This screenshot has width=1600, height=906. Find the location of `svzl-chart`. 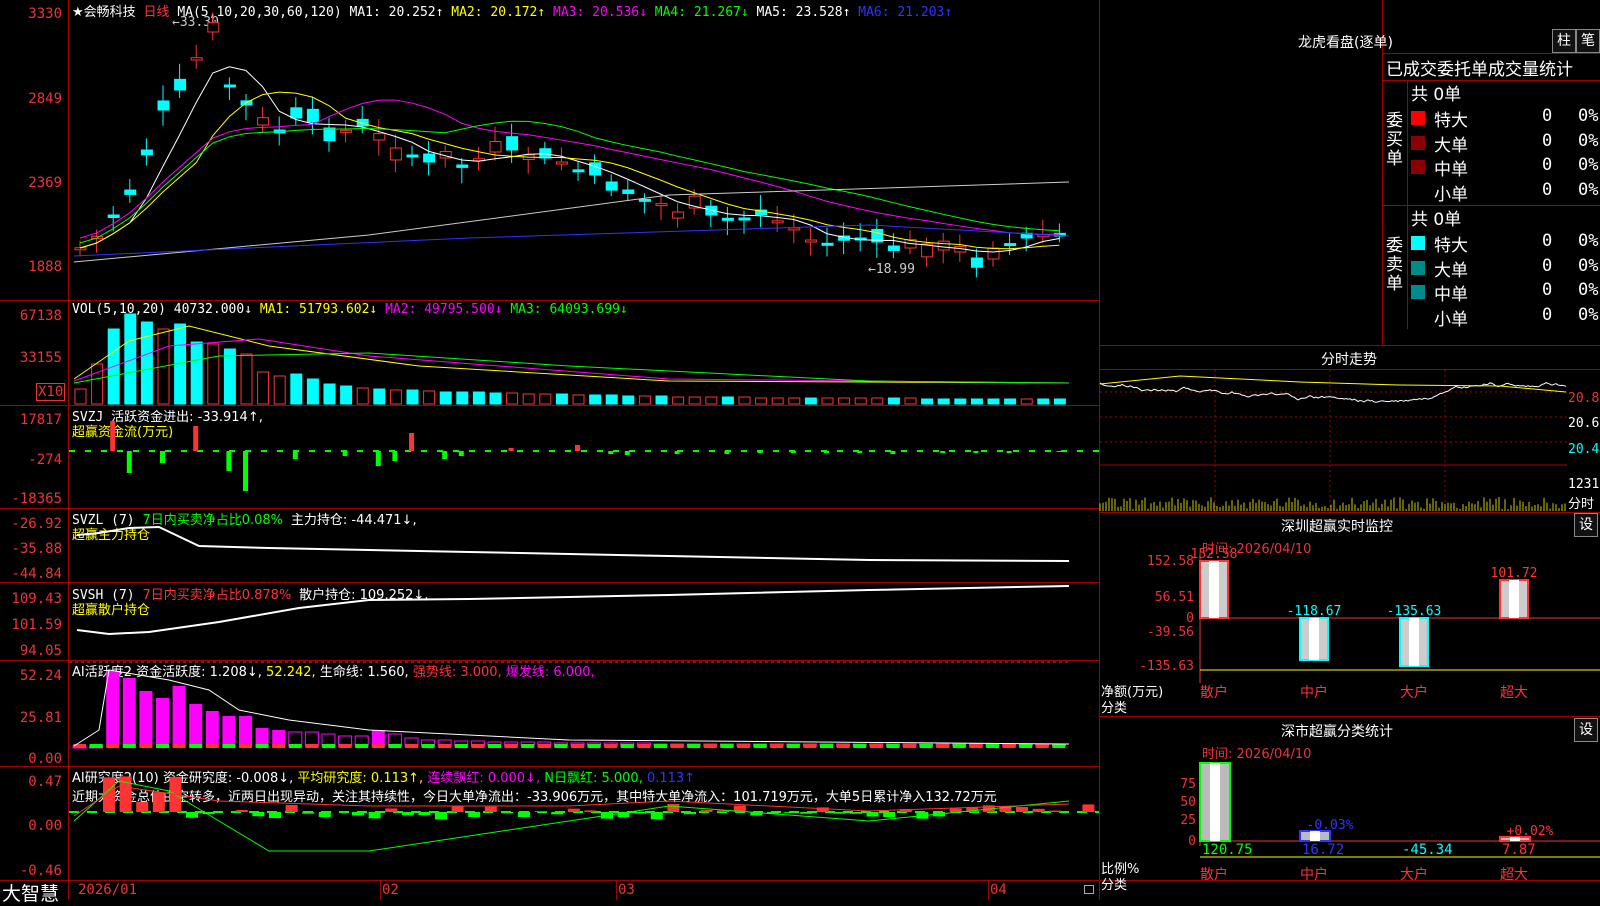

svzl-chart is located at coordinates (584, 545).